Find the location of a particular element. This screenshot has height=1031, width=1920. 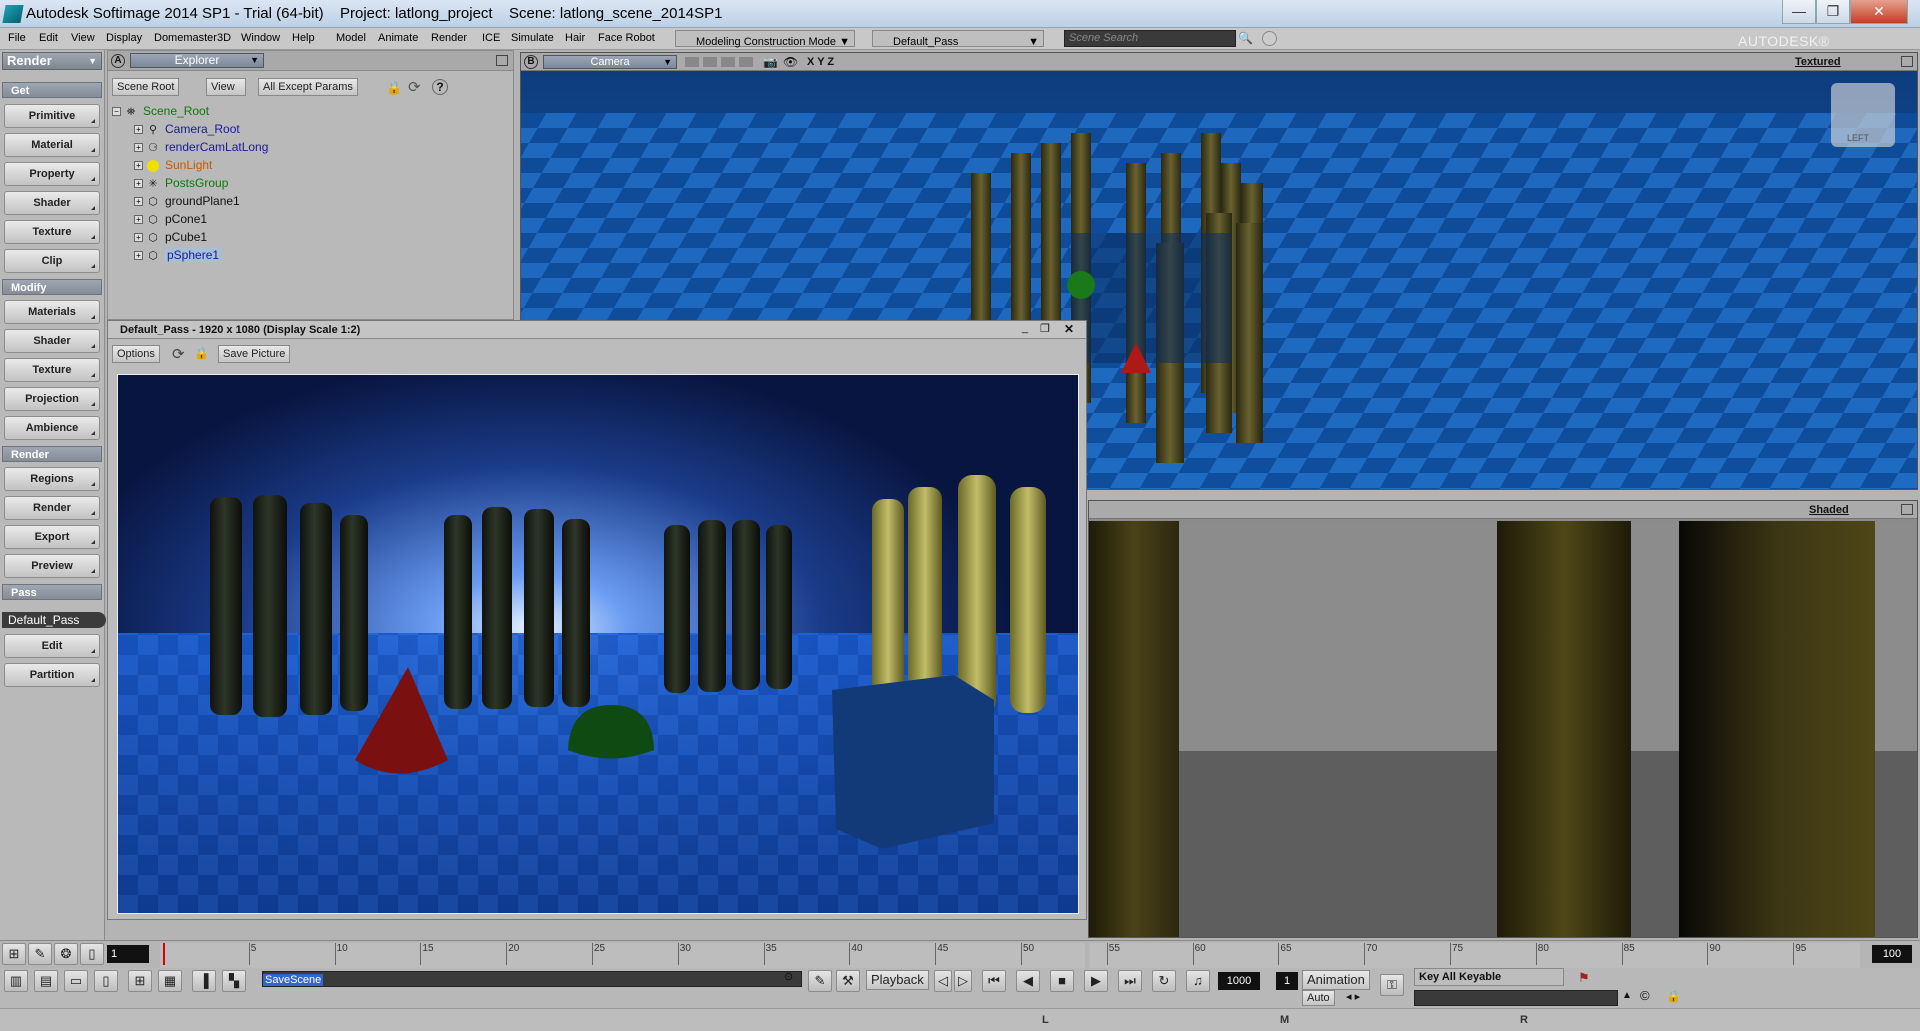

menu-file: File is located at coordinates (17, 38).